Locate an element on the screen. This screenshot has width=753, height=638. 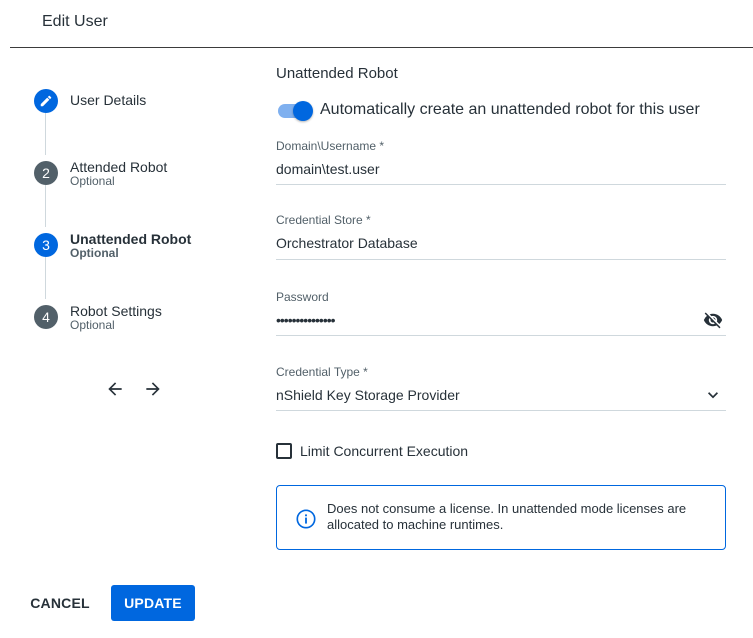
info-icon is located at coordinates (306, 519).